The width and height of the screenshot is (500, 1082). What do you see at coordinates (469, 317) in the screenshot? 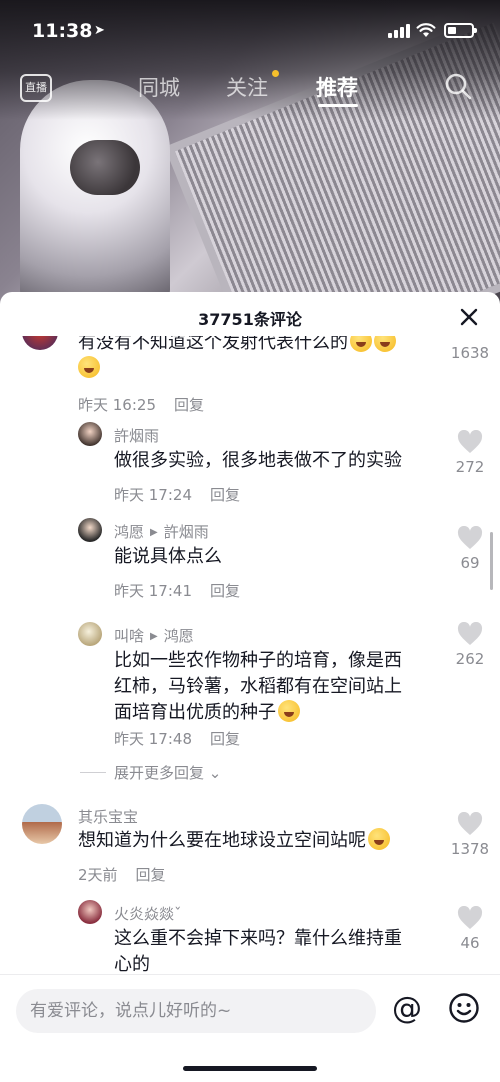
I see `close-icon` at bounding box center [469, 317].